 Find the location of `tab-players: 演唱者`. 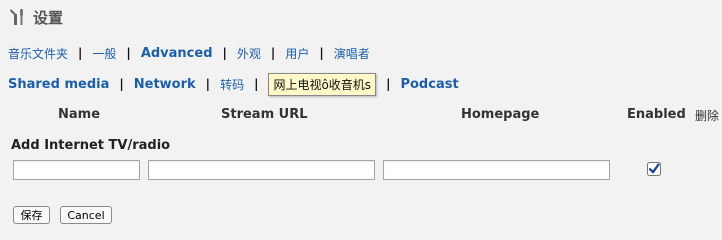

tab-players: 演唱者 is located at coordinates (352, 53).